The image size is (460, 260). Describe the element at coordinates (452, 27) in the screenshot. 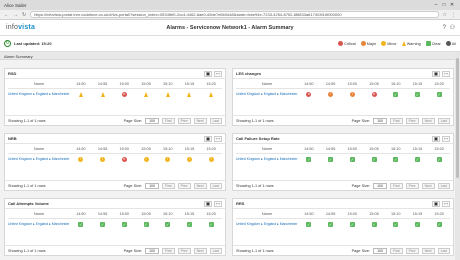

I see `user-icon: ⚇` at that location.